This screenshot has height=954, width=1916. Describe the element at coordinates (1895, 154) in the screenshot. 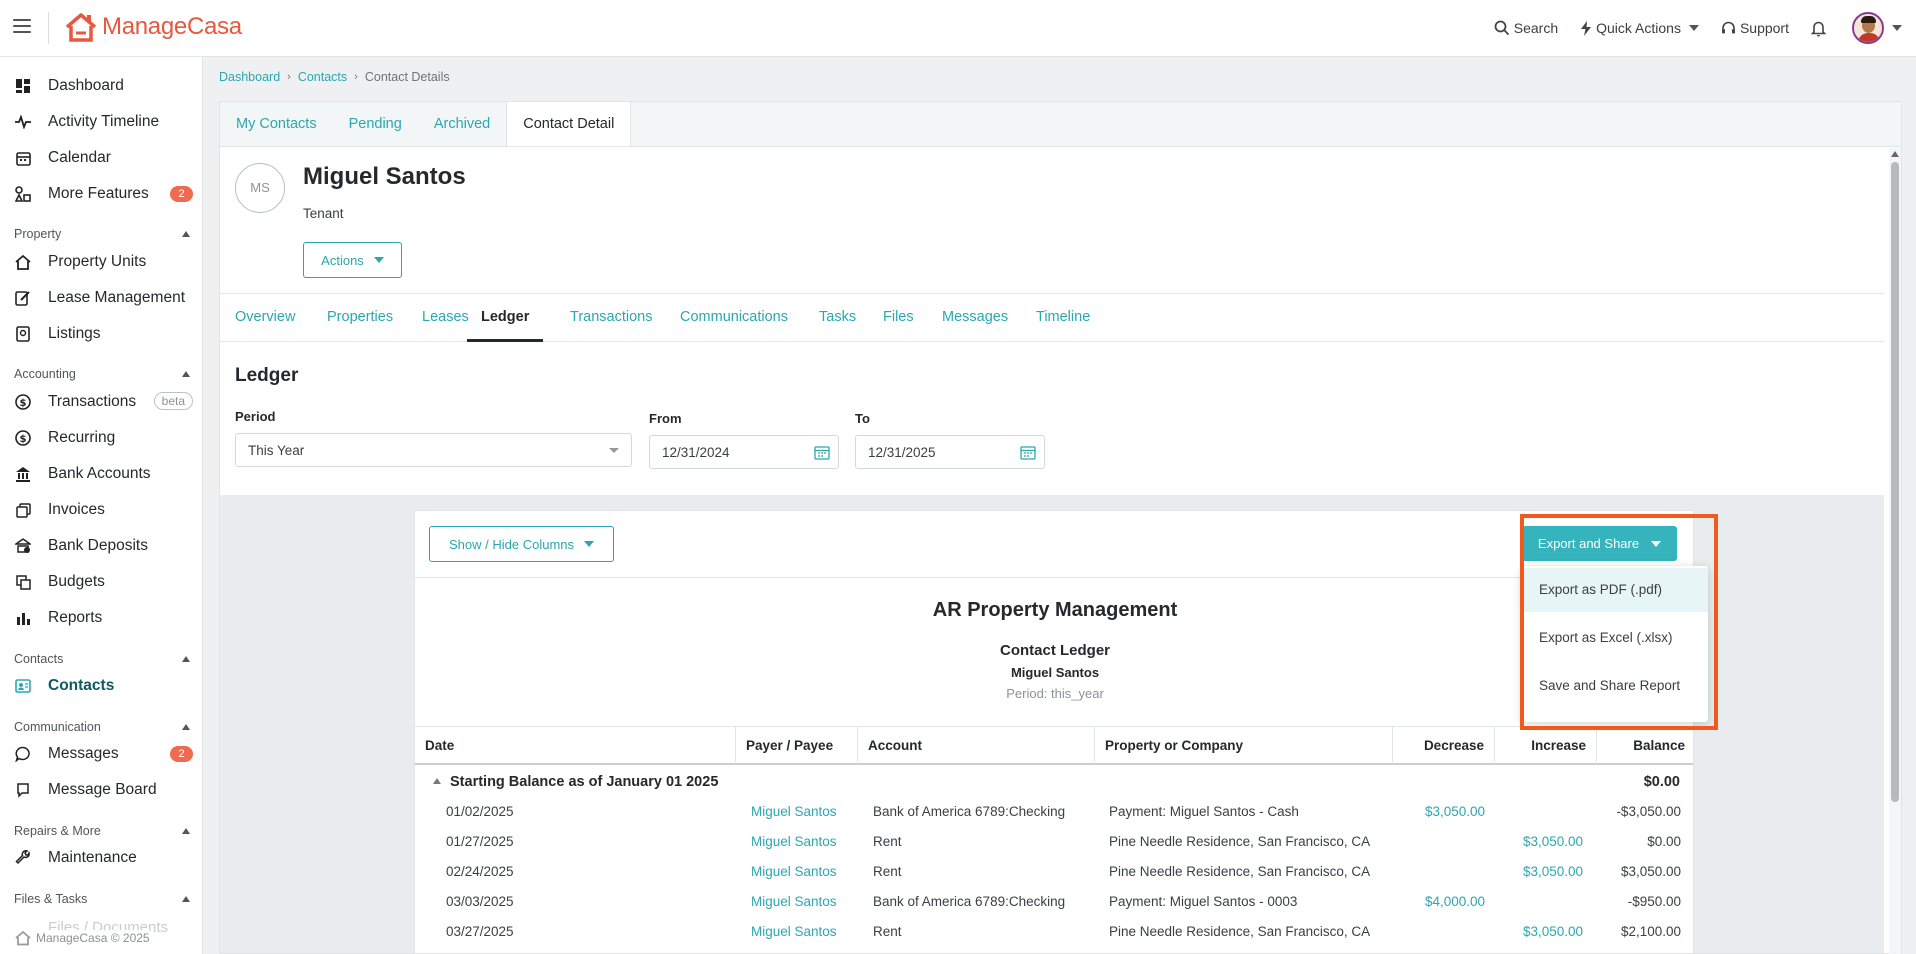

I see `scroll-up-icon` at that location.